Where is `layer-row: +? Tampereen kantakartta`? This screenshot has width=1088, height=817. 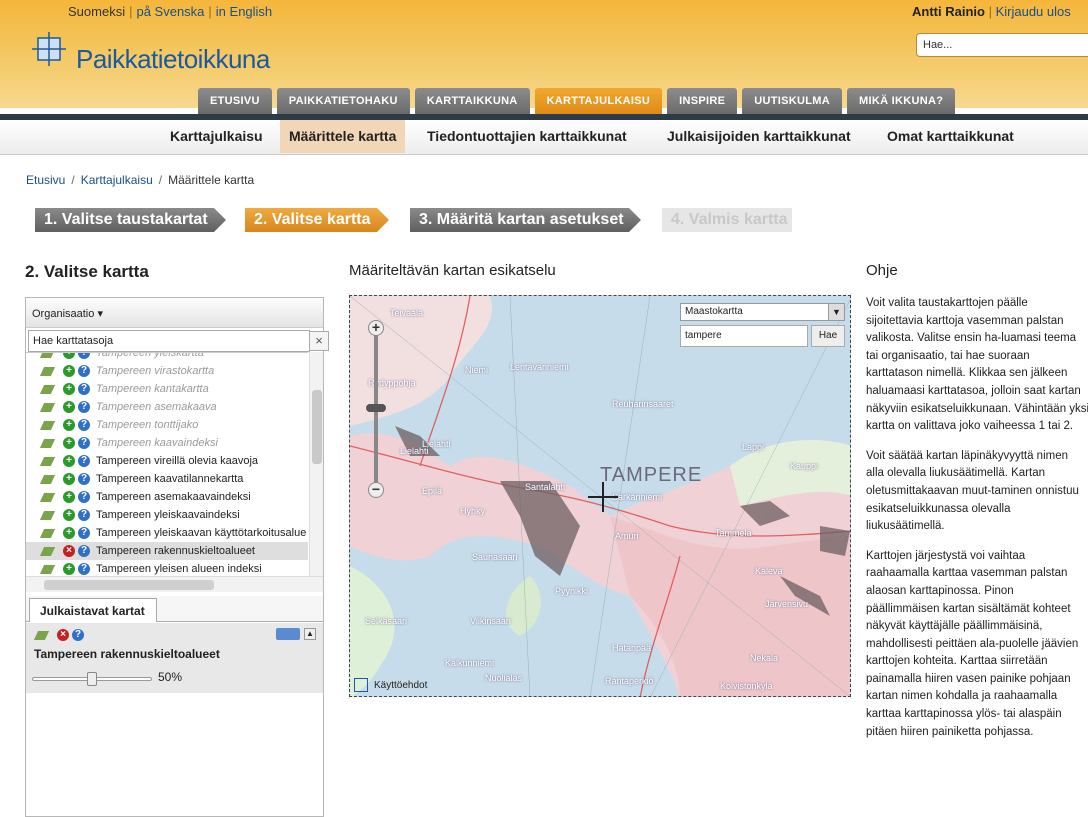 layer-row: +? Tampereen kantakartta is located at coordinates (167, 389).